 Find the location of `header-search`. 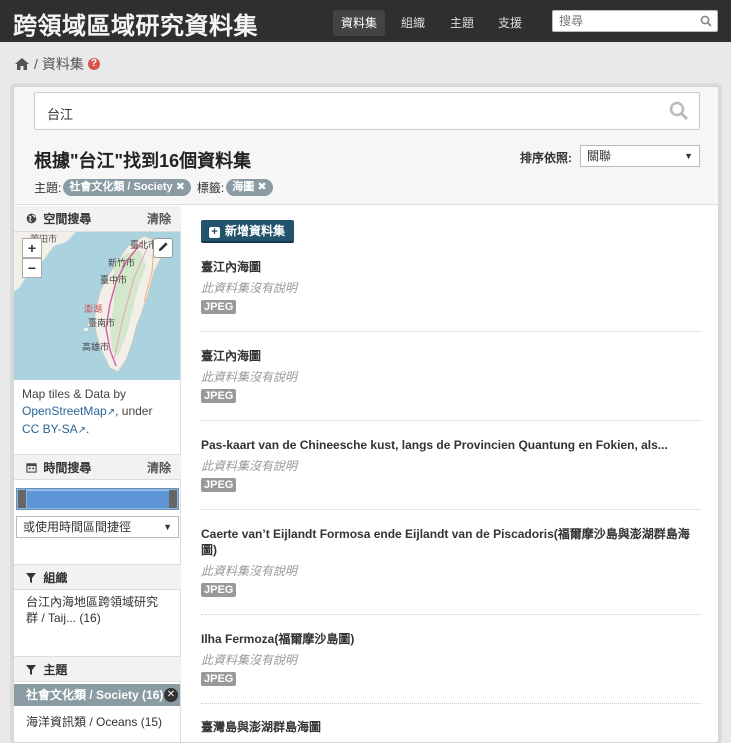

header-search is located at coordinates (635, 21).